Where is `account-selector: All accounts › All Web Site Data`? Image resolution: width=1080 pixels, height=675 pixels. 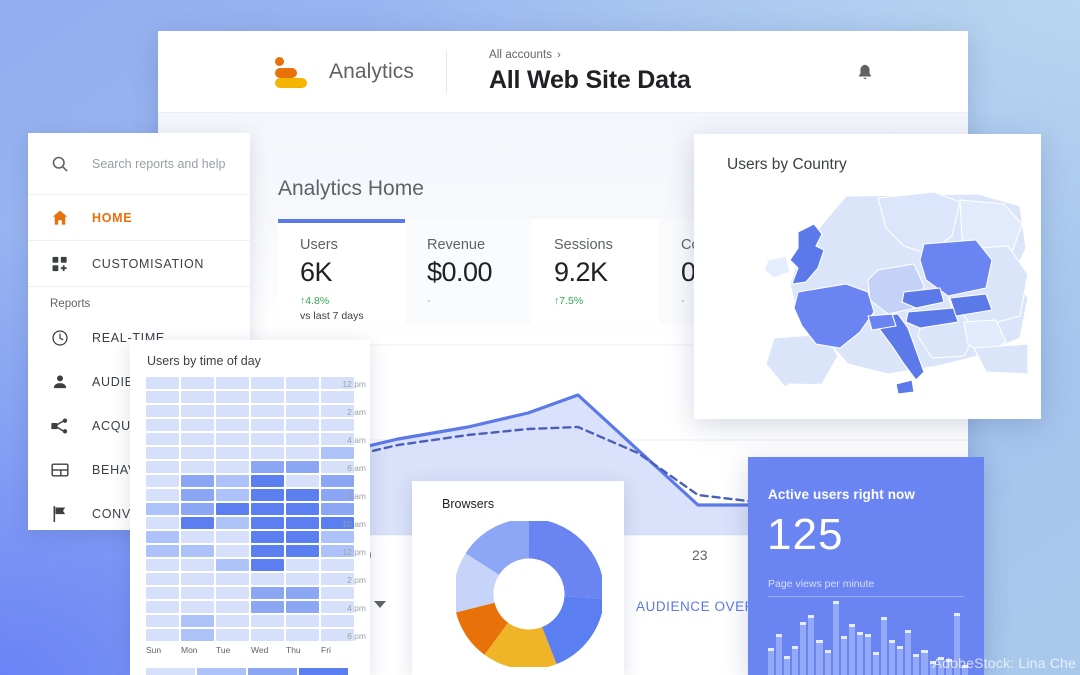
account-selector: All accounts › All Web Site Data is located at coordinates (590, 72).